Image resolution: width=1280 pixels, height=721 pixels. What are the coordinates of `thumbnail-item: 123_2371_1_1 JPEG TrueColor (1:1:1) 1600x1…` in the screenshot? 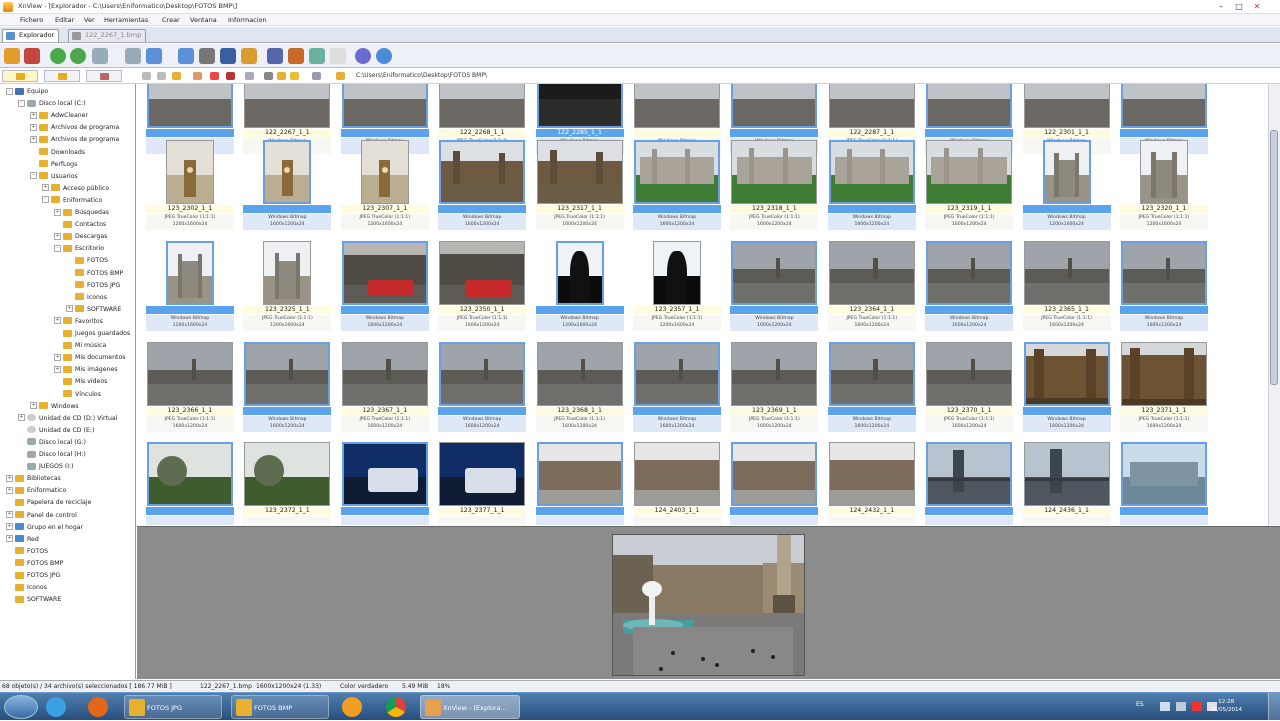 It's located at (1164, 388).